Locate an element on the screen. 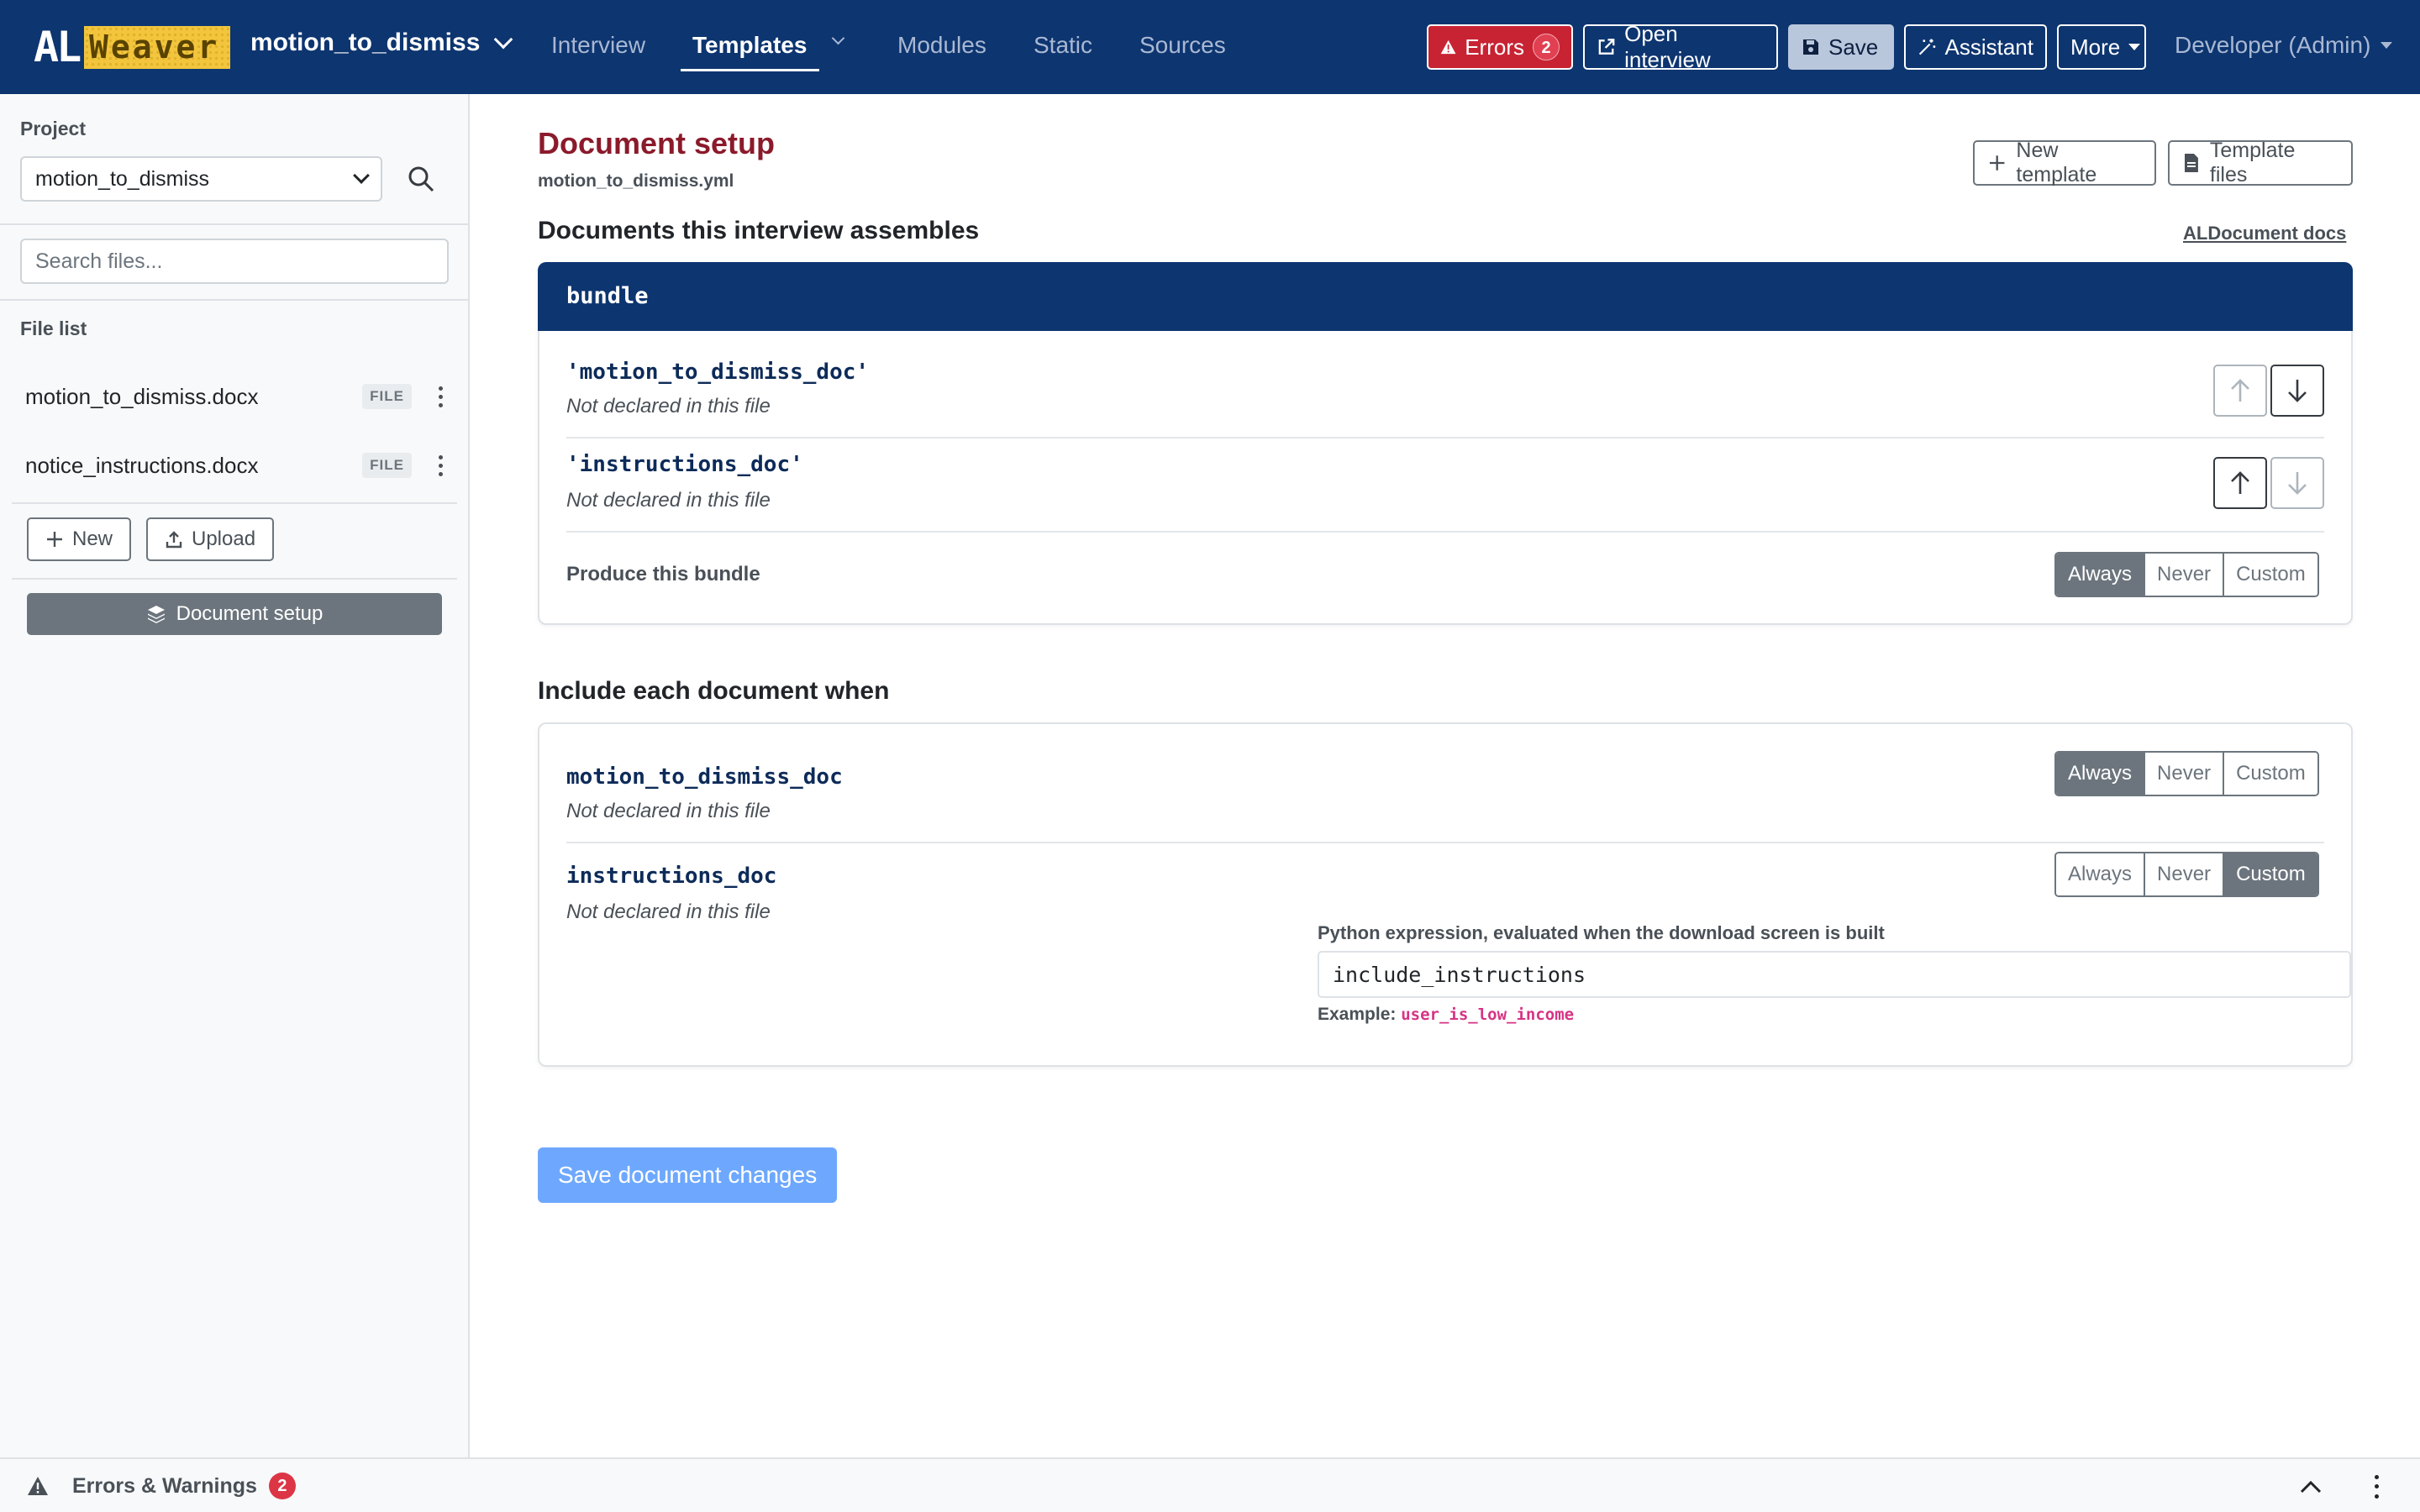  upload-button: Upload is located at coordinates (210, 539).